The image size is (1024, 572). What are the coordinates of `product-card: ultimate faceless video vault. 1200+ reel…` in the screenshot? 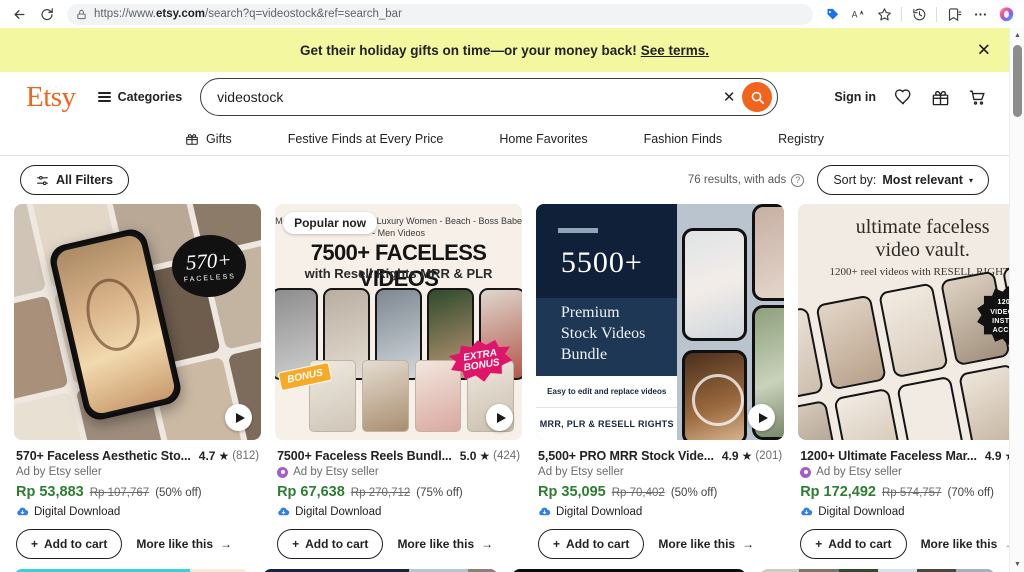 It's located at (911, 381).